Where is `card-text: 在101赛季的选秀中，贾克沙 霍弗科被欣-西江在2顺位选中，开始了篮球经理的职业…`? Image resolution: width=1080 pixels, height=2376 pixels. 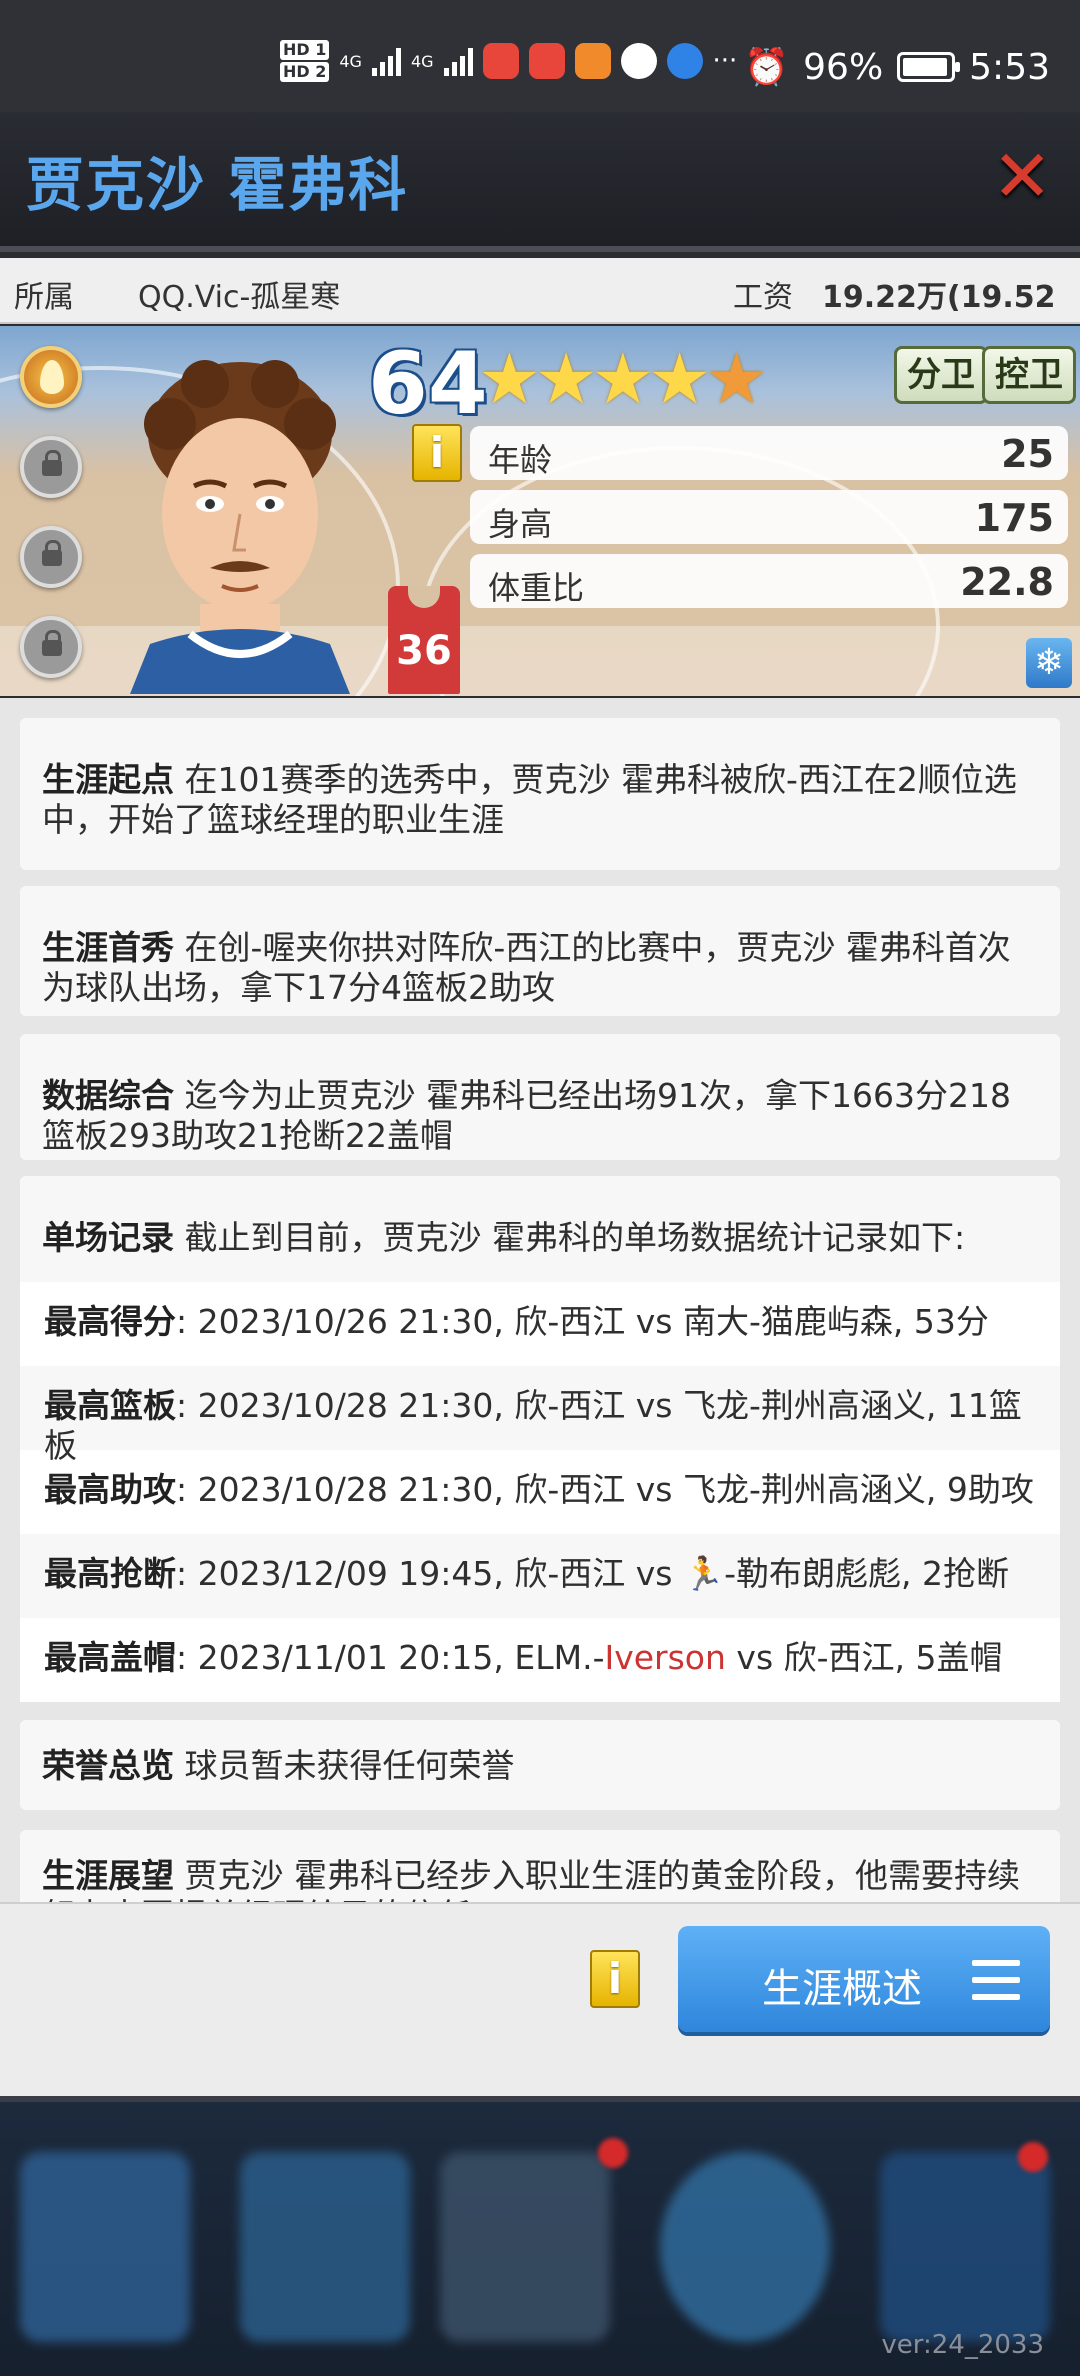 card-text: 在101赛季的选秀中，贾克沙 霍弗科被欣-西江在2顺位选中，开始了篮球经理的职业… is located at coordinates (529, 799).